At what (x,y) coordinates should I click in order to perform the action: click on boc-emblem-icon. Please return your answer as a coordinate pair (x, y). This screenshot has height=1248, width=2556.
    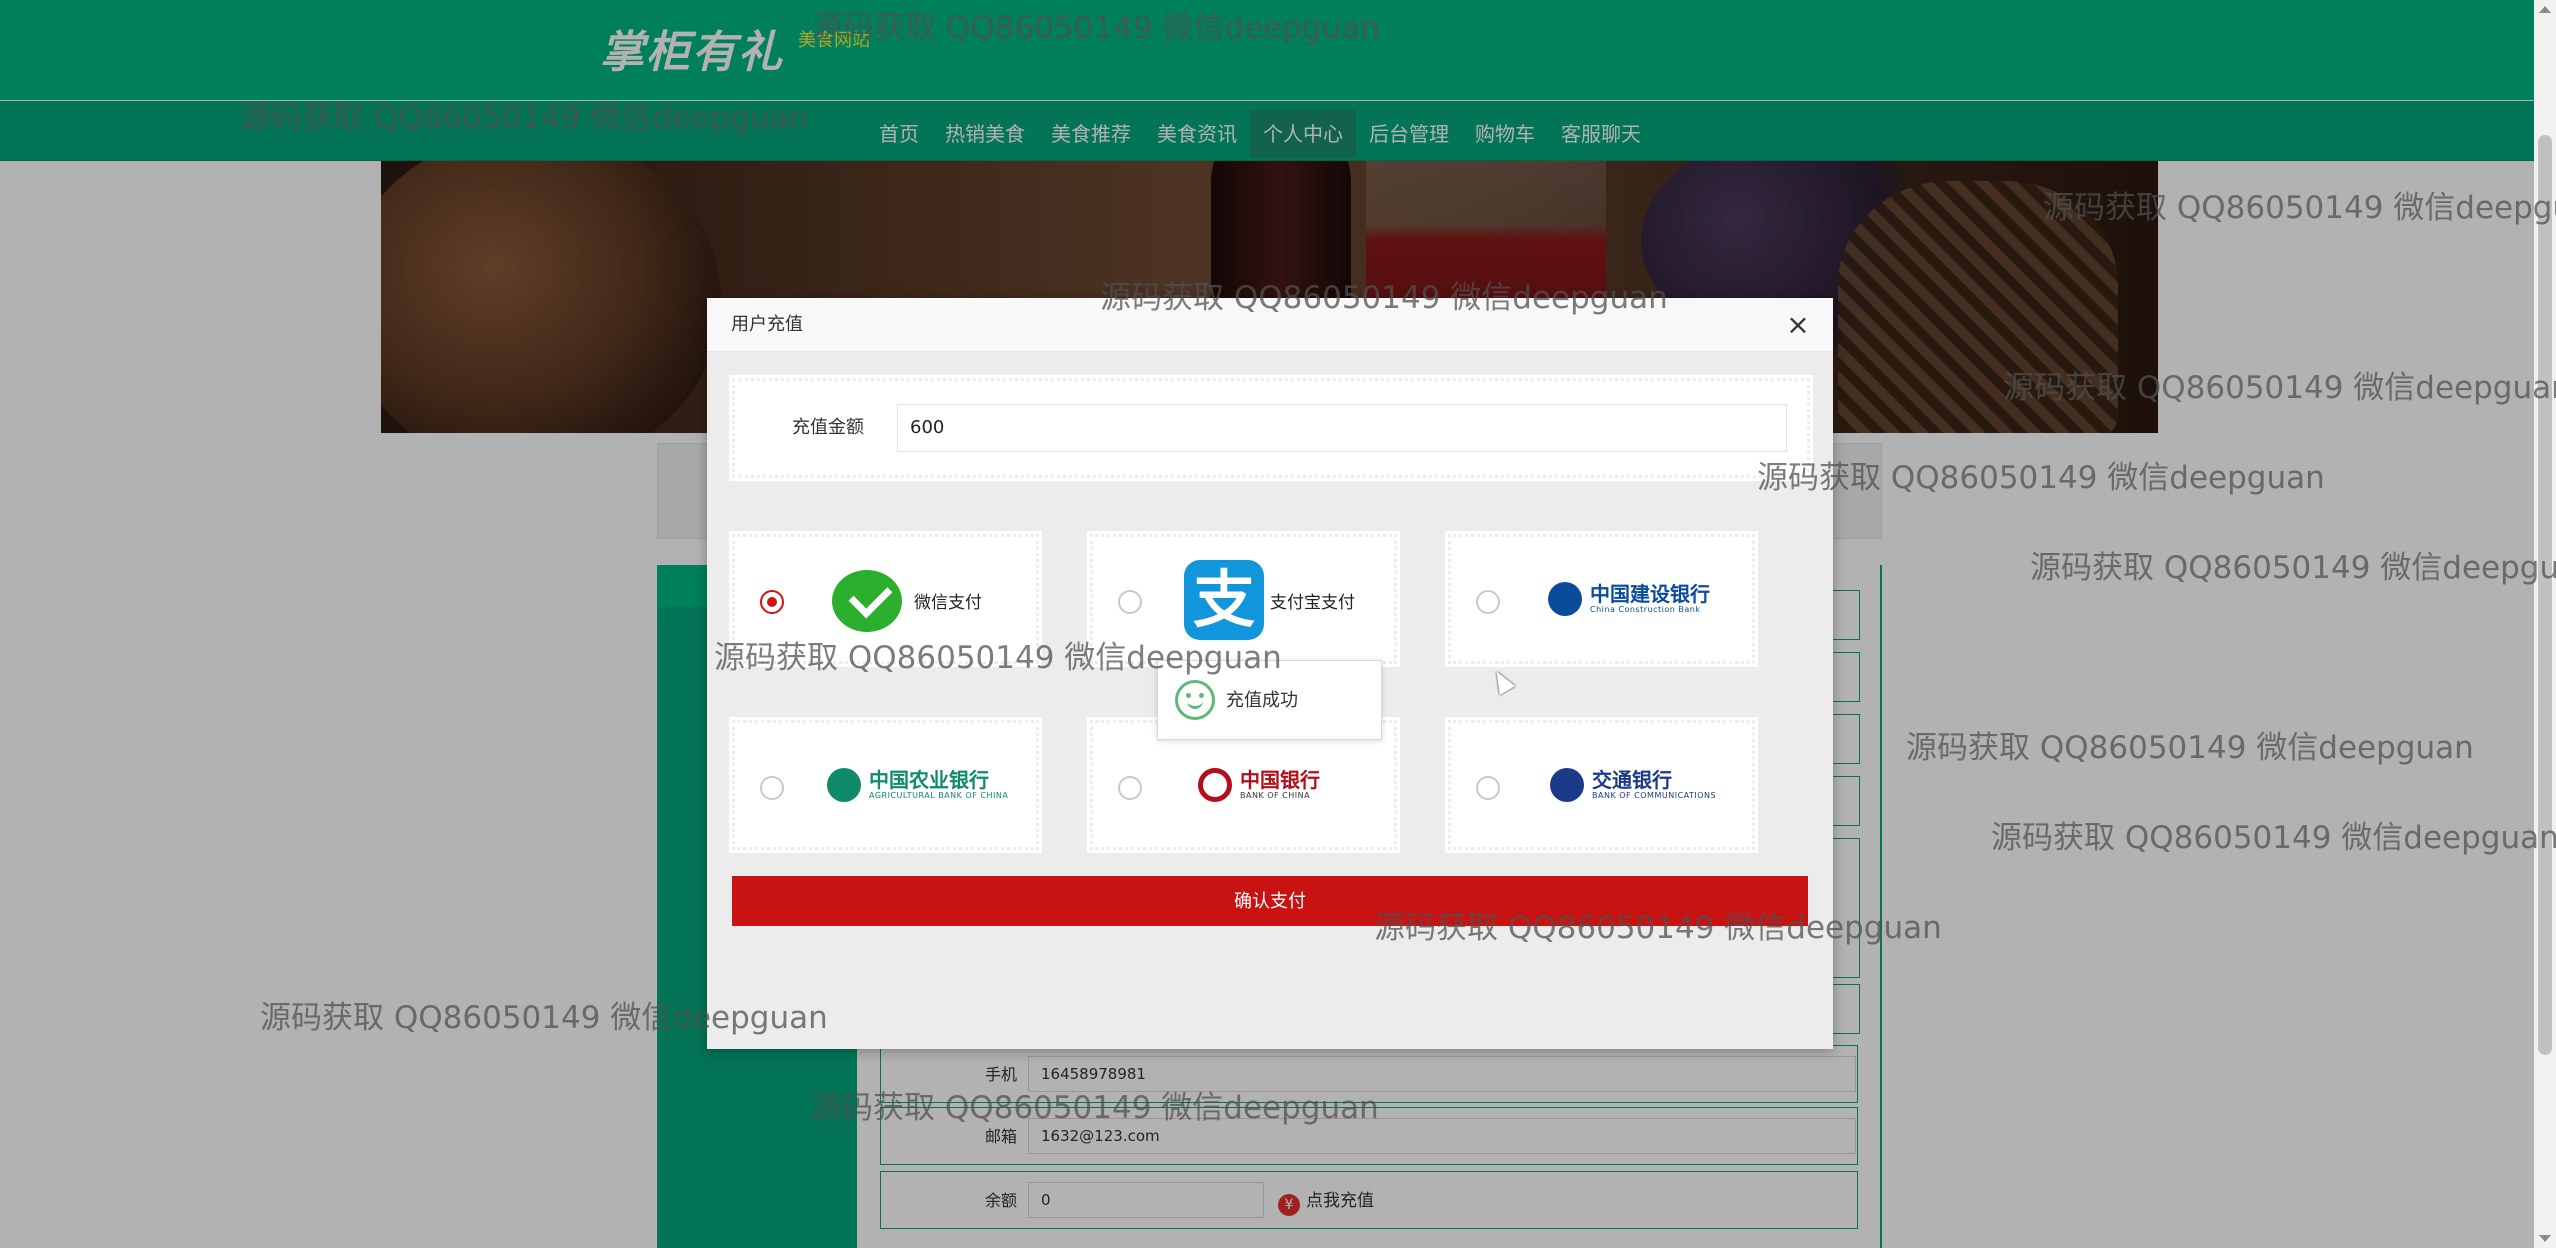
    Looking at the image, I should click on (1215, 785).